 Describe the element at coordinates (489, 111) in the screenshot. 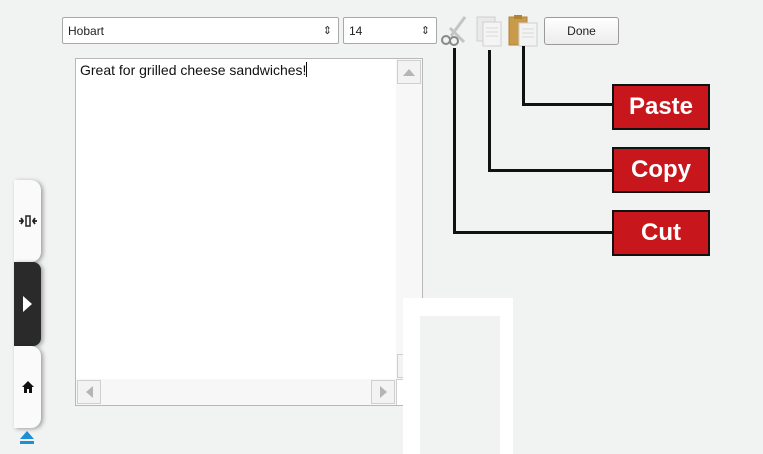

I see `copy-leader-vertical` at that location.